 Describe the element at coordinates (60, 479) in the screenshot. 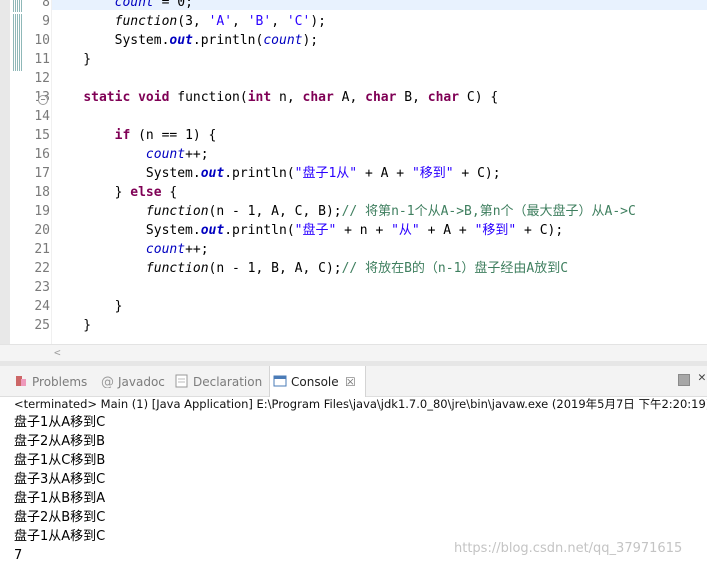

I see `console-output-line: 盘子3从A移到C` at that location.